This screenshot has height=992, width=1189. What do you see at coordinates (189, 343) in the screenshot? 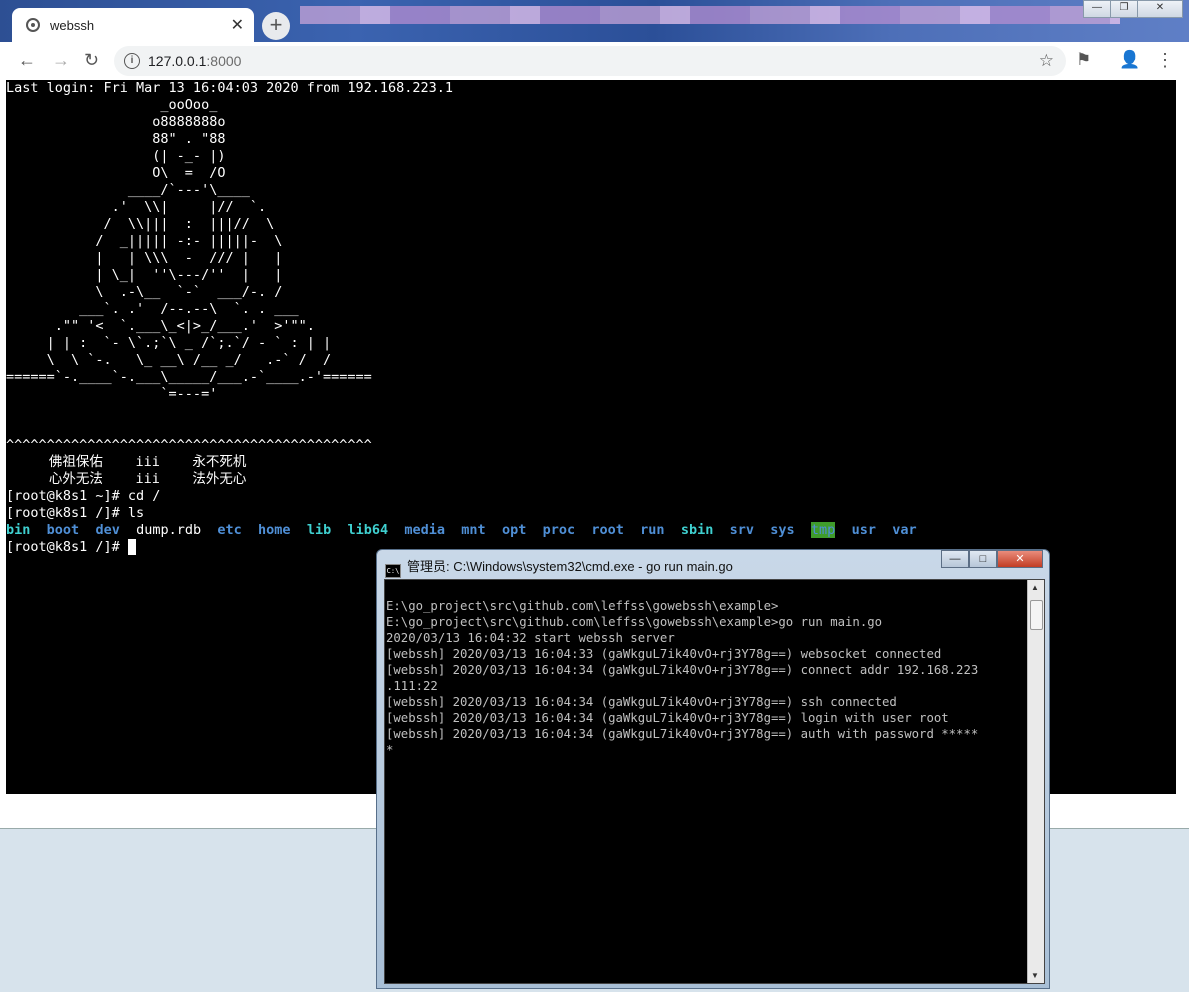
I see `terminal-line: | | : `- \`.;`\ _ /`;.`/ - ` : | |` at bounding box center [189, 343].